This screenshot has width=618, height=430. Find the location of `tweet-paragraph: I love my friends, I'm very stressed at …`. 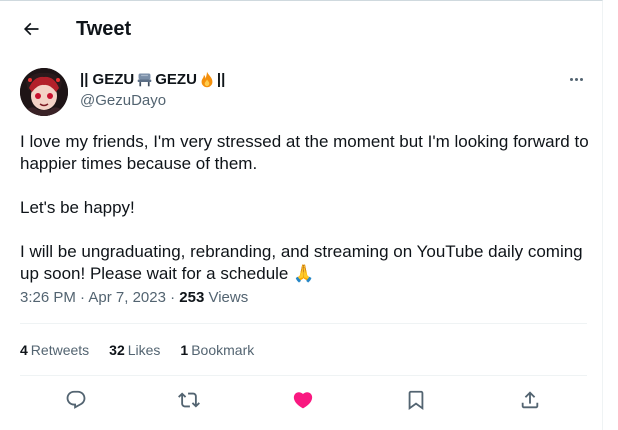

tweet-paragraph: I love my friends, I'm very stressed at … is located at coordinates (304, 152).